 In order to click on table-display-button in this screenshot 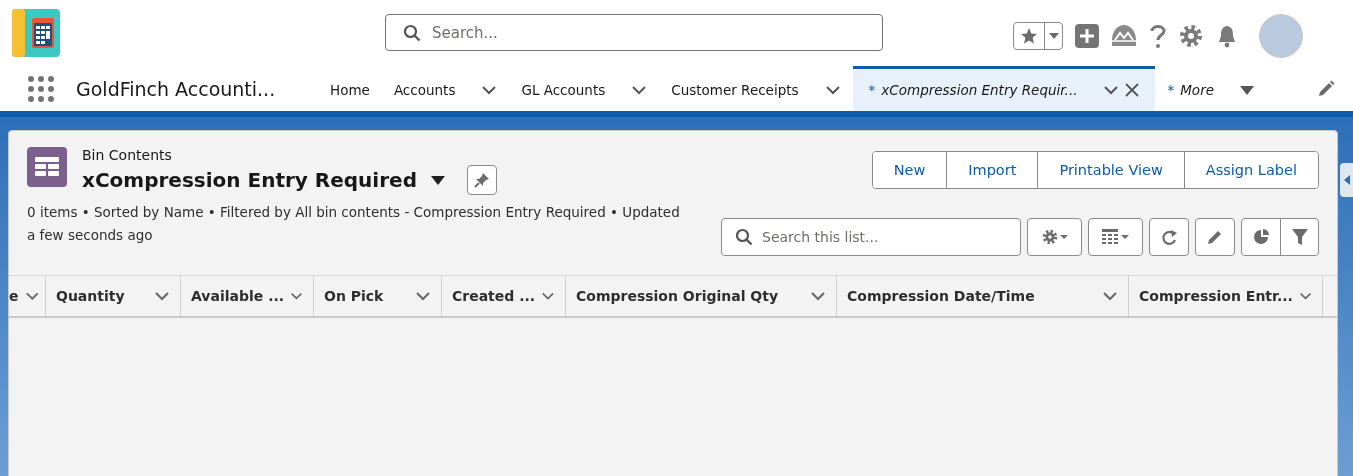, I will do `click(1115, 237)`.